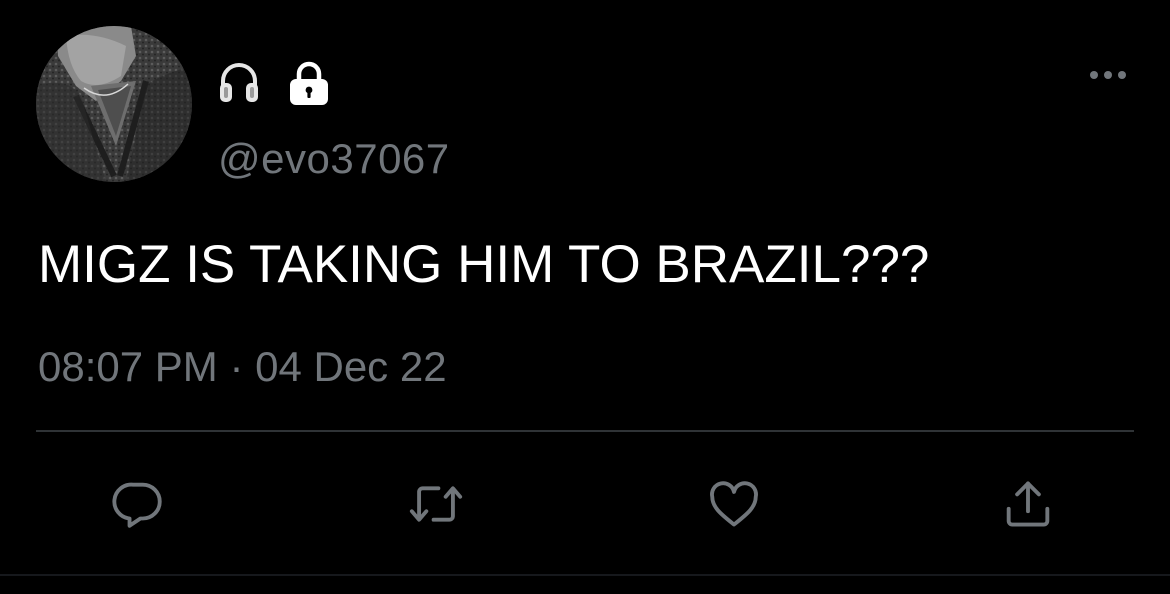 Image resolution: width=1170 pixels, height=594 pixels. Describe the element at coordinates (242, 367) in the screenshot. I see `tweet-timestamp: 08:07 PM · 04 Dec 22` at that location.